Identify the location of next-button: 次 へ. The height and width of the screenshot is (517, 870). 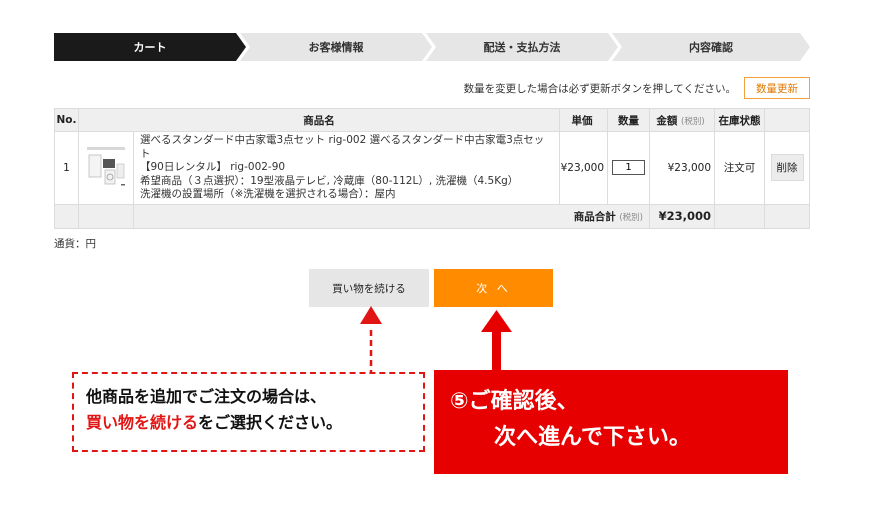
(493, 288).